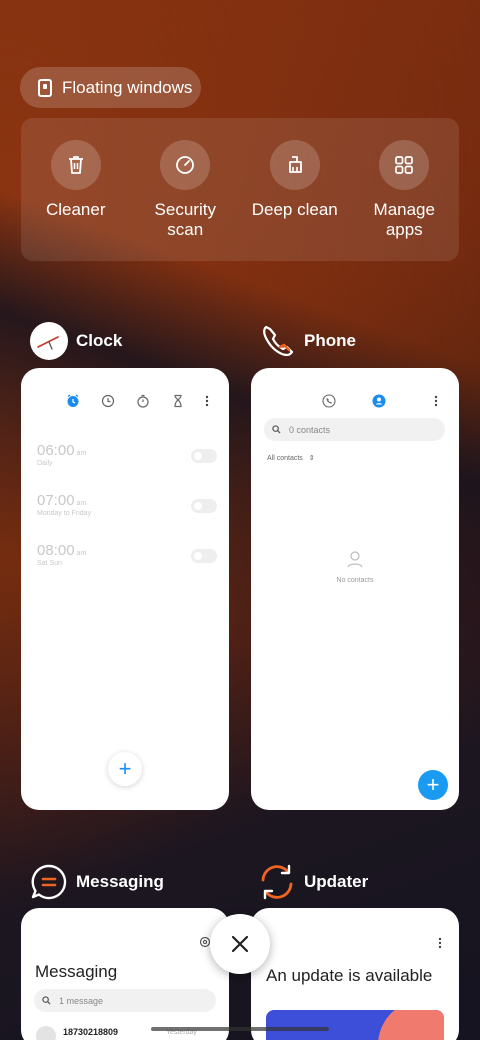 Image resolution: width=480 pixels, height=1040 pixels. What do you see at coordinates (56, 550) in the screenshot?
I see `alarm-time: 08:00` at bounding box center [56, 550].